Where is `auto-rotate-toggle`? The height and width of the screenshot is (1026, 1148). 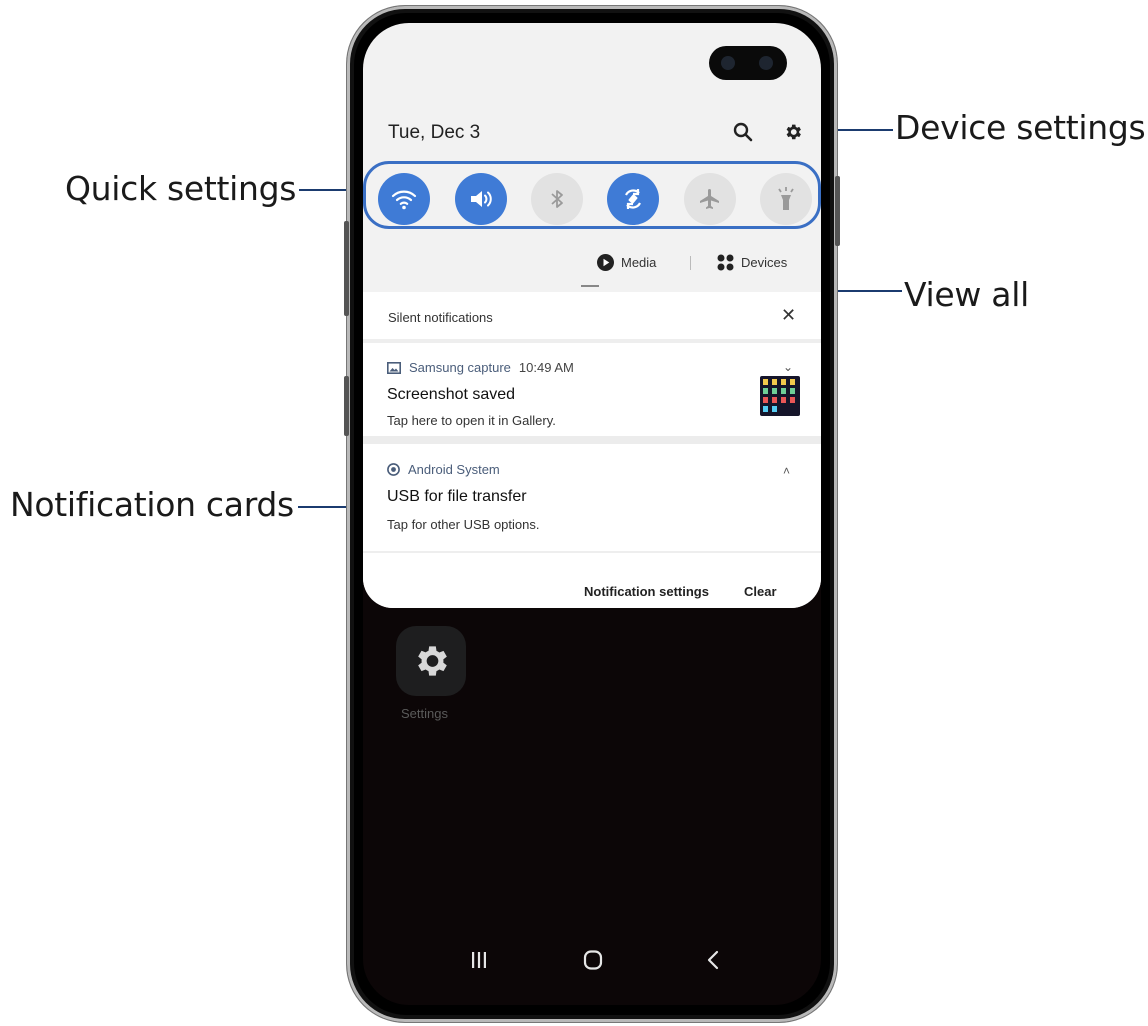
auto-rotate-toggle is located at coordinates (633, 199).